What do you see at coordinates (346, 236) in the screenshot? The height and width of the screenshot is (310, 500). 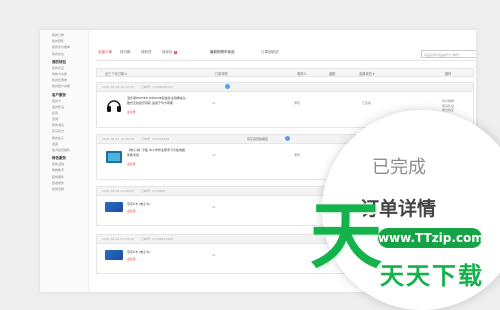 I see `watermark-logo: 天` at bounding box center [346, 236].